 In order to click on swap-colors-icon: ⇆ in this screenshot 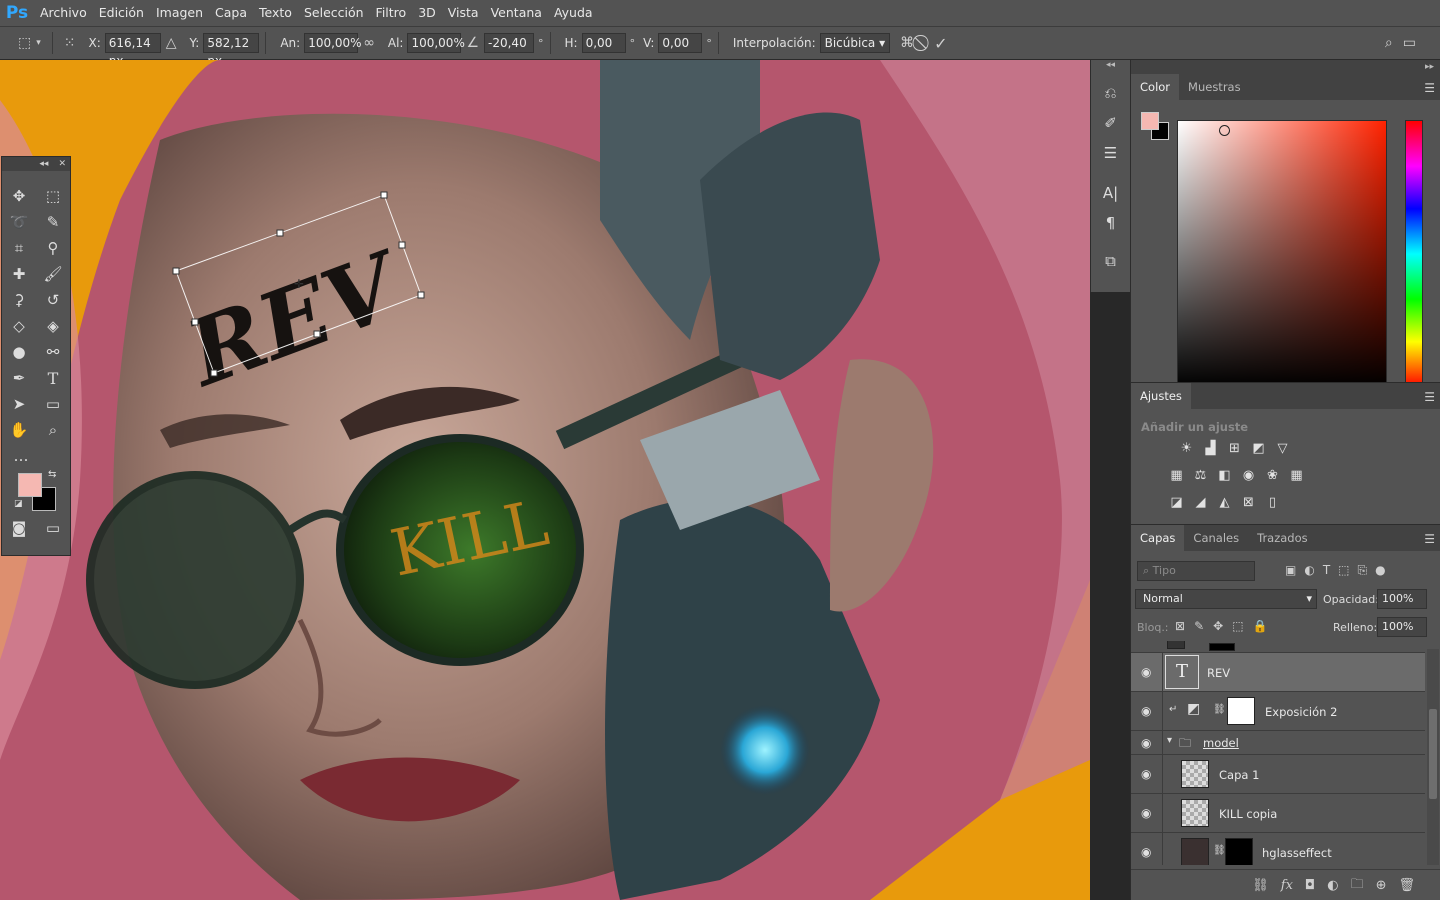, I will do `click(52, 474)`.